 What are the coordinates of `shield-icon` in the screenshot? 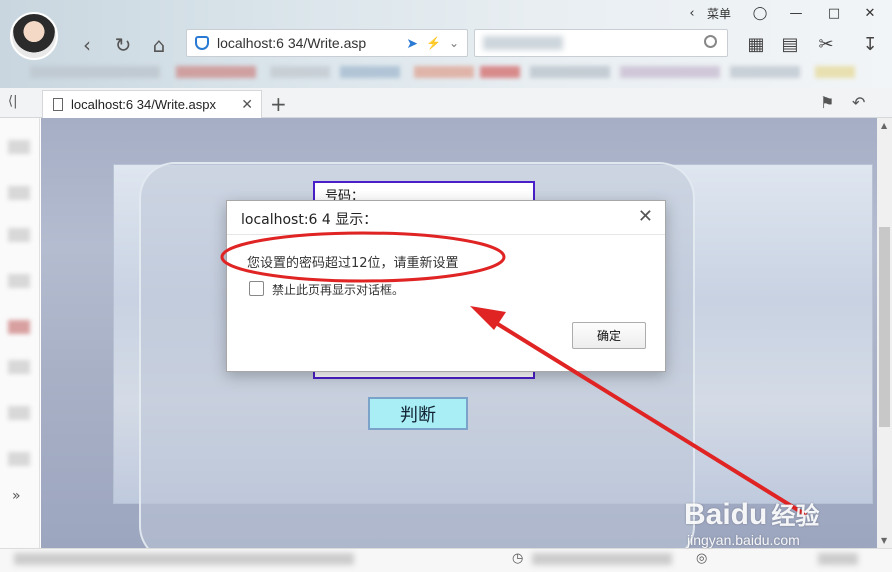 It's located at (202, 43).